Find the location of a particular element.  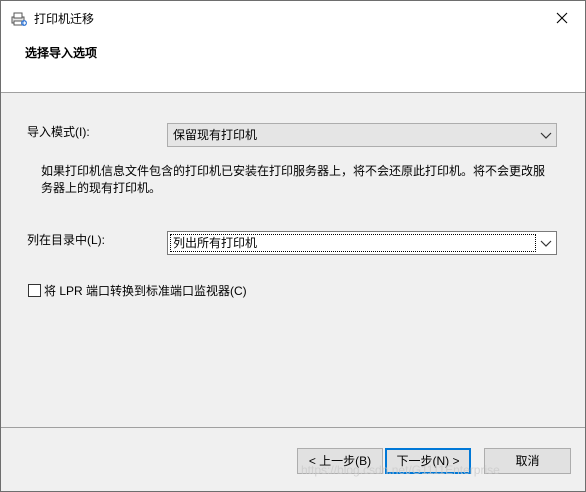

lpr-port-checkbox is located at coordinates (34, 290).